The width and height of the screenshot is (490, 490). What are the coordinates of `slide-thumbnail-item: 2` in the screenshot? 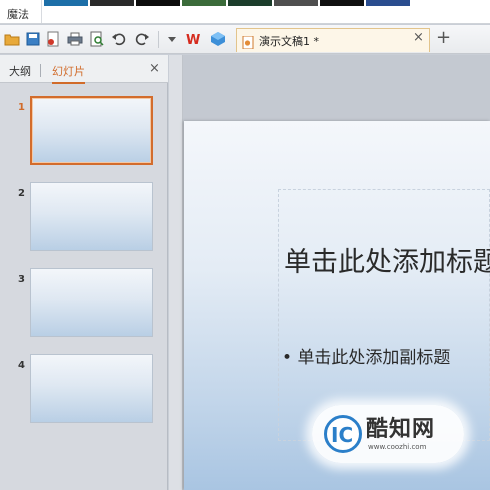 It's located at (84, 219).